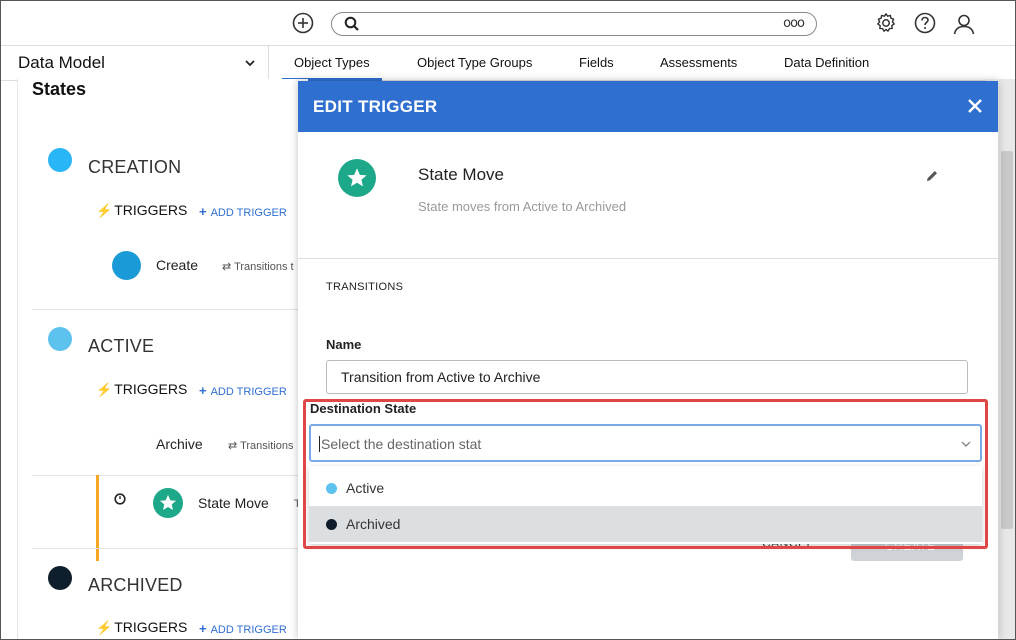  What do you see at coordinates (135, 63) in the screenshot?
I see `data-model-selector: Data Model` at bounding box center [135, 63].